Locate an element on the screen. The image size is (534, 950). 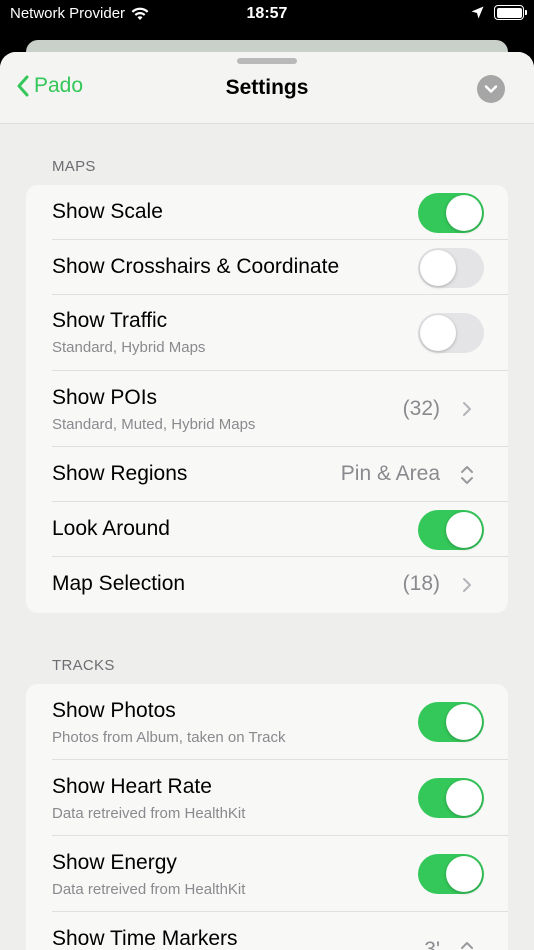
time-markers-value: 3' is located at coordinates (432, 944).